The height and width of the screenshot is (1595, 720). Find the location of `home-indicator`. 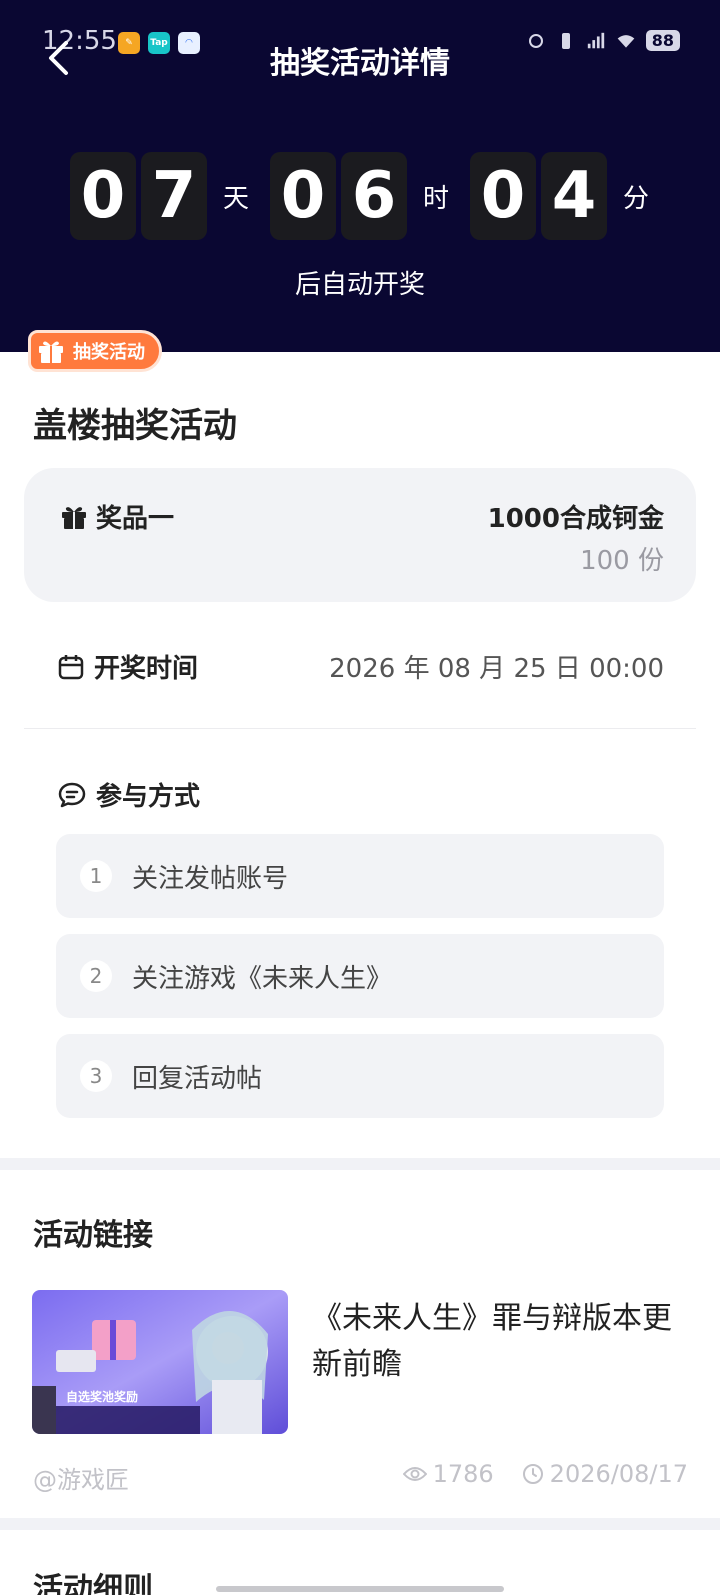

home-indicator is located at coordinates (360, 1589).